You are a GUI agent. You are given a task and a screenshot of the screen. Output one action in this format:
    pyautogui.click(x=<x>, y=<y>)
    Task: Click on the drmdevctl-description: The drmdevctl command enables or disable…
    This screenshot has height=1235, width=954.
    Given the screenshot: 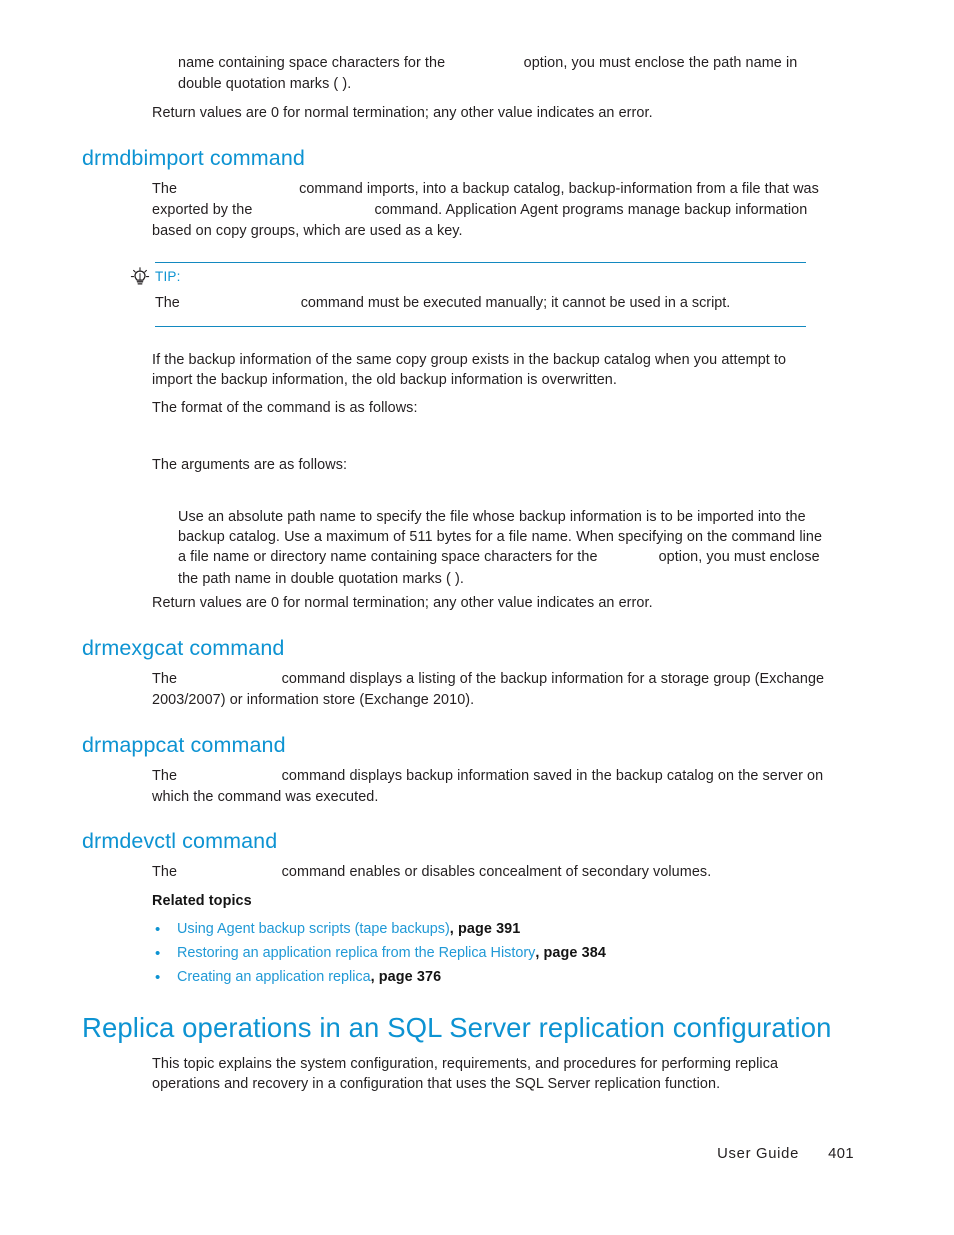 What is the action you would take?
    pyautogui.click(x=491, y=872)
    